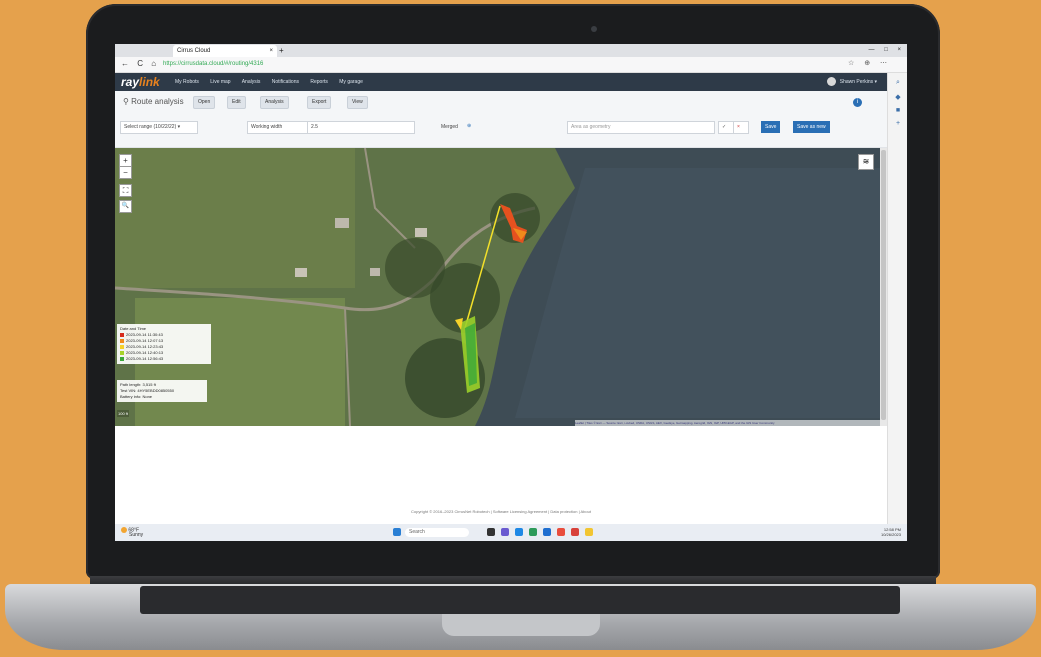 Image resolution: width=1041 pixels, height=657 pixels. What do you see at coordinates (125, 206) in the screenshot?
I see `map-search-button: 🔍` at bounding box center [125, 206].